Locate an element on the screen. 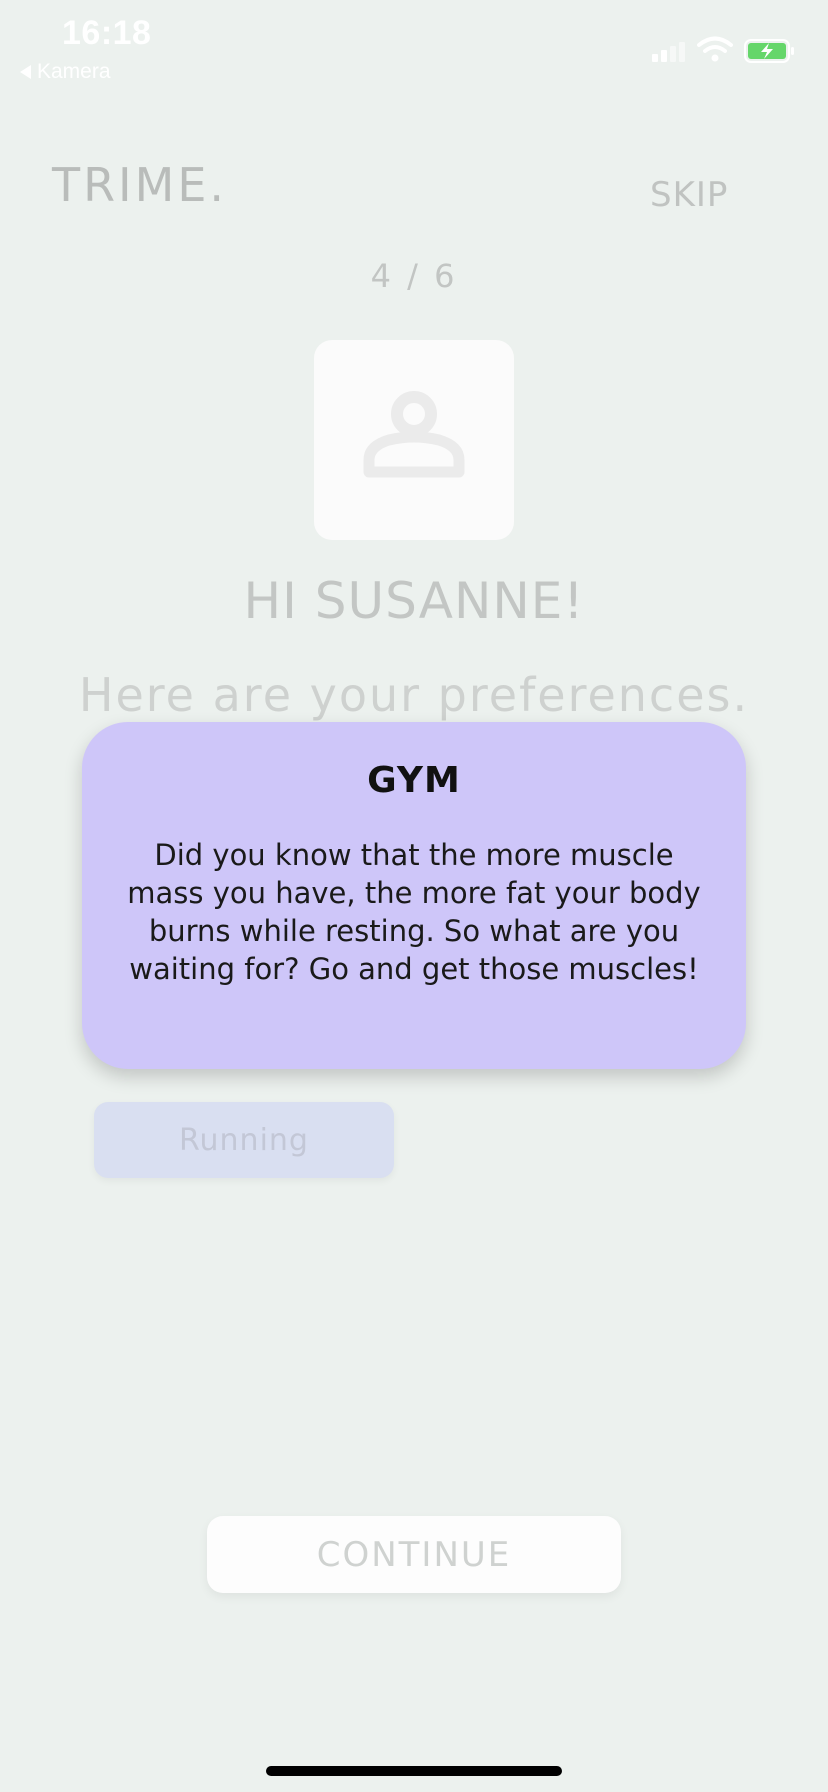 Image resolution: width=828 pixels, height=1792 pixels. avatar is located at coordinates (414, 440).